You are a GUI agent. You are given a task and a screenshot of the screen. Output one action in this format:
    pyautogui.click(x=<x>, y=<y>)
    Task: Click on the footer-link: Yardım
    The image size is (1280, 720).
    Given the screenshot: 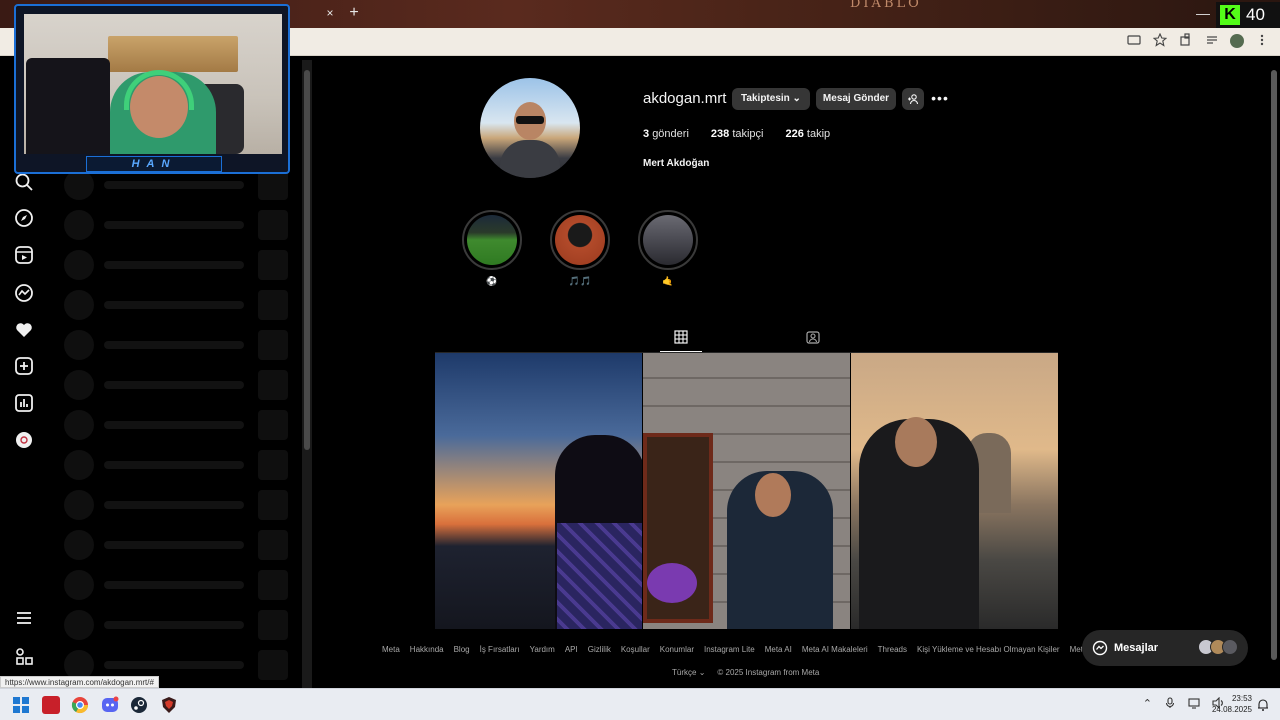 What is the action you would take?
    pyautogui.click(x=542, y=649)
    